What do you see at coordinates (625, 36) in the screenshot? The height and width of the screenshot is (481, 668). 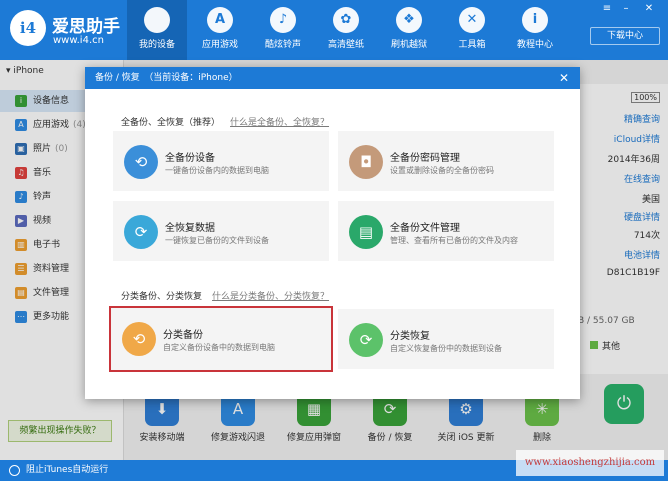 I see `download-center-button: 下载中心` at bounding box center [625, 36].